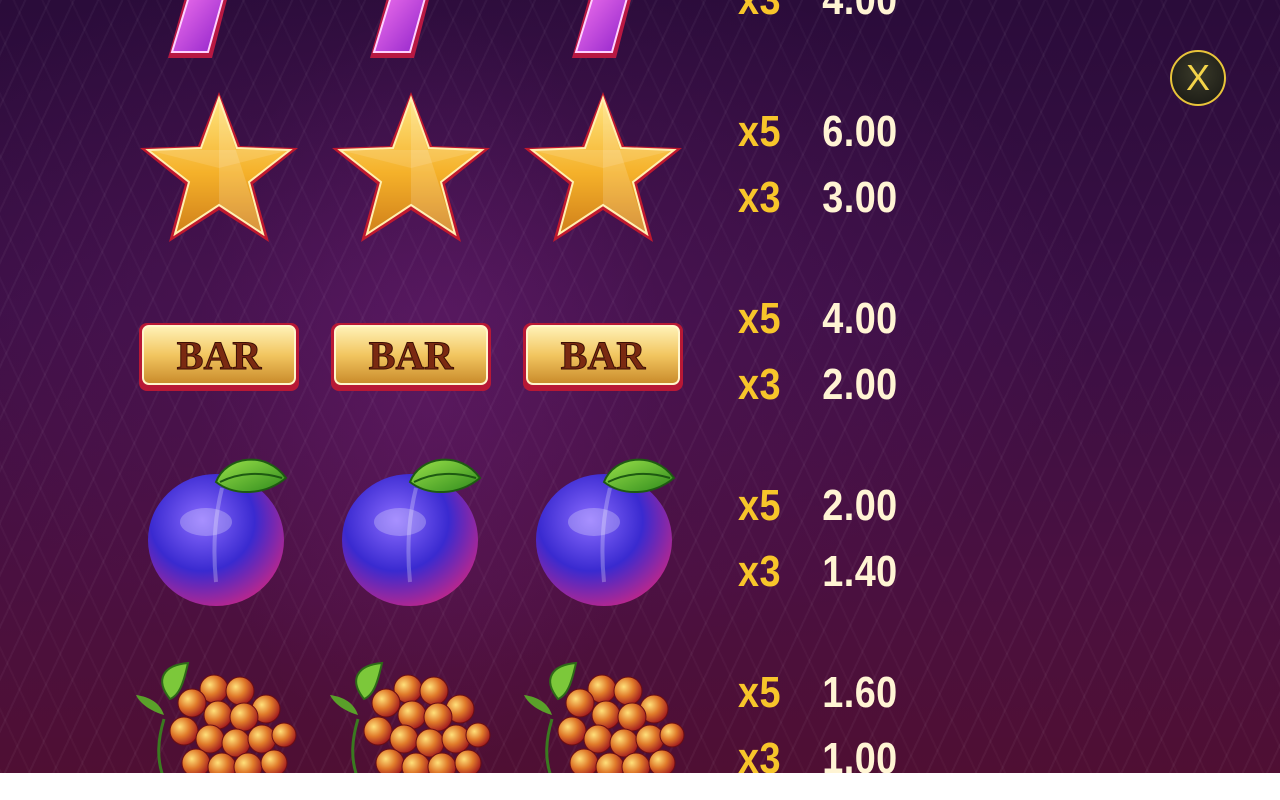 Image resolution: width=1280 pixels, height=800 pixels. What do you see at coordinates (818, 572) in the screenshot?
I see `payout-x3: x3 1.40` at bounding box center [818, 572].